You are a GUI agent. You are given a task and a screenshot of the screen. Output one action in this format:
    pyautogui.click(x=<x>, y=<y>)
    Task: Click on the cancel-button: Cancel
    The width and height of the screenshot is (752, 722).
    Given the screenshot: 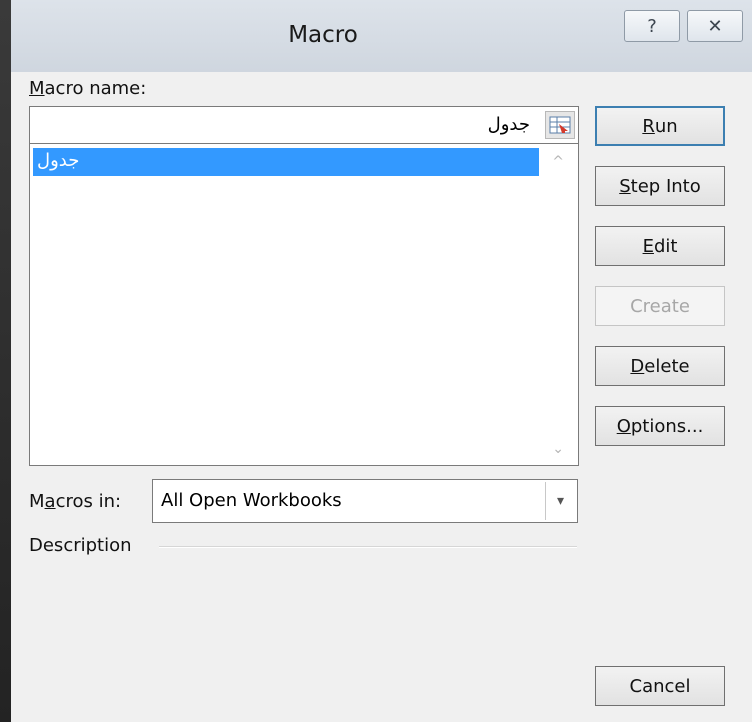 What is the action you would take?
    pyautogui.click(x=660, y=686)
    